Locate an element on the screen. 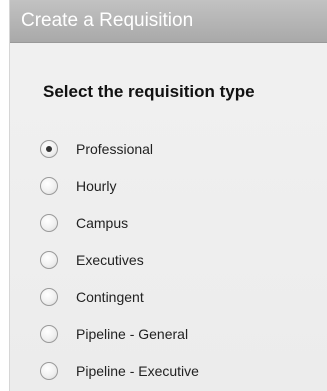  radio-button-contingent is located at coordinates (49, 296).